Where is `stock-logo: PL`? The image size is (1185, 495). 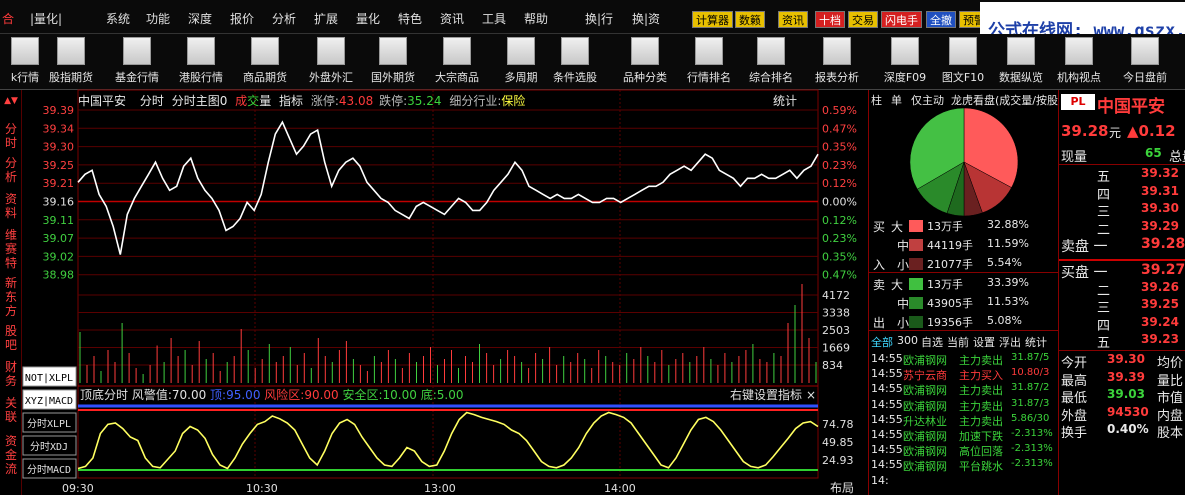 stock-logo: PL is located at coordinates (1078, 102).